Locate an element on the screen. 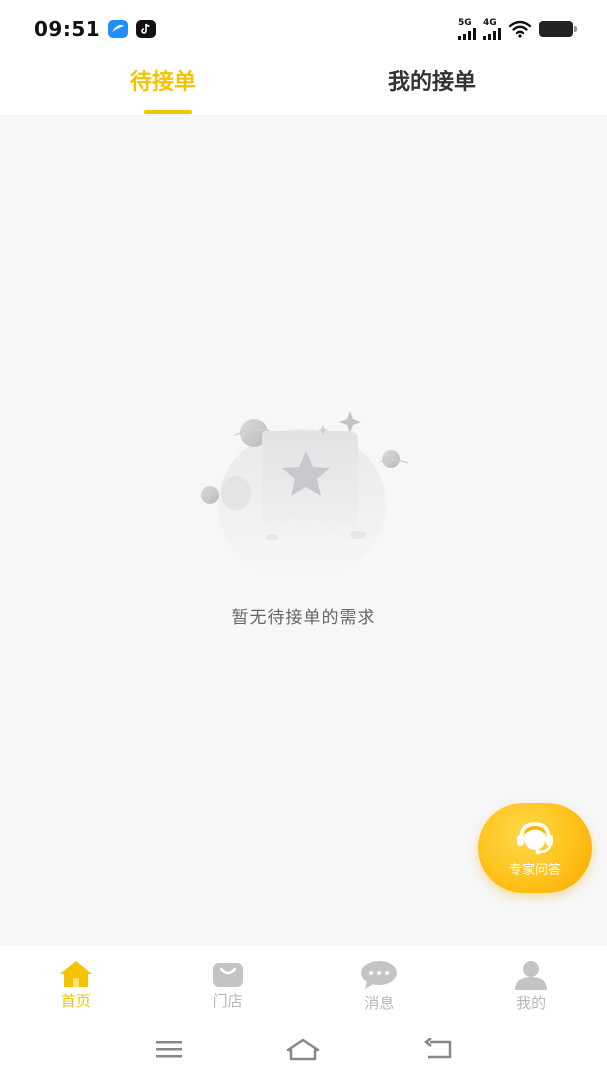  empty-state-message: 暂无待接单的需求 is located at coordinates (303, 618).